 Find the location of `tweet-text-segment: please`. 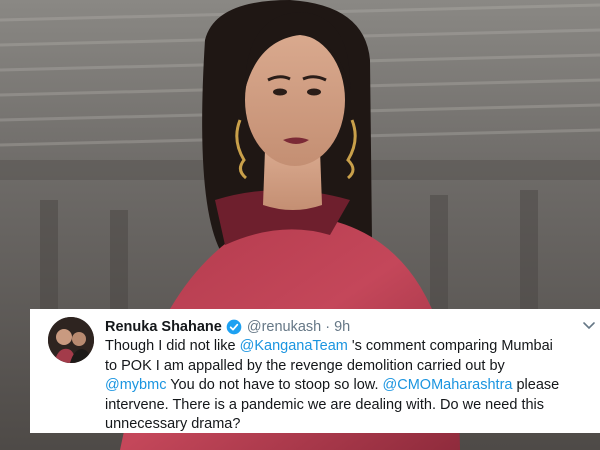

tweet-text-segment: please is located at coordinates (536, 385).